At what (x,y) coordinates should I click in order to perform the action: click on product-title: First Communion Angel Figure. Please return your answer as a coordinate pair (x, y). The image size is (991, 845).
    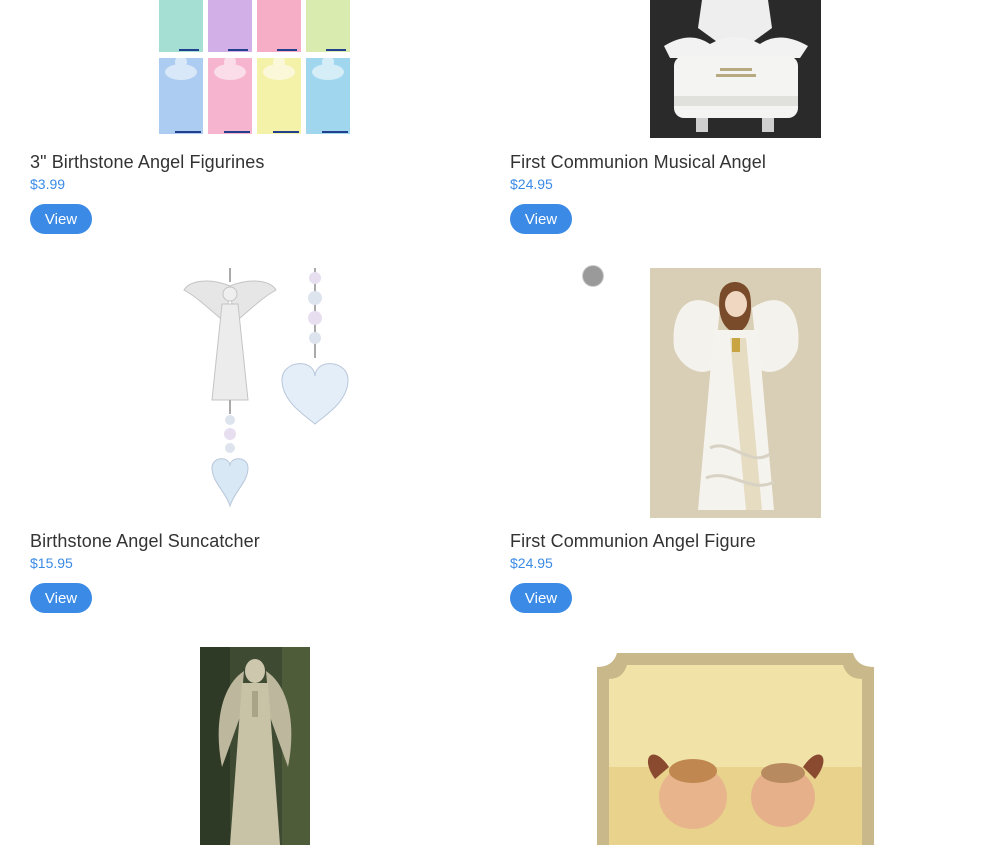
    Looking at the image, I should click on (633, 541).